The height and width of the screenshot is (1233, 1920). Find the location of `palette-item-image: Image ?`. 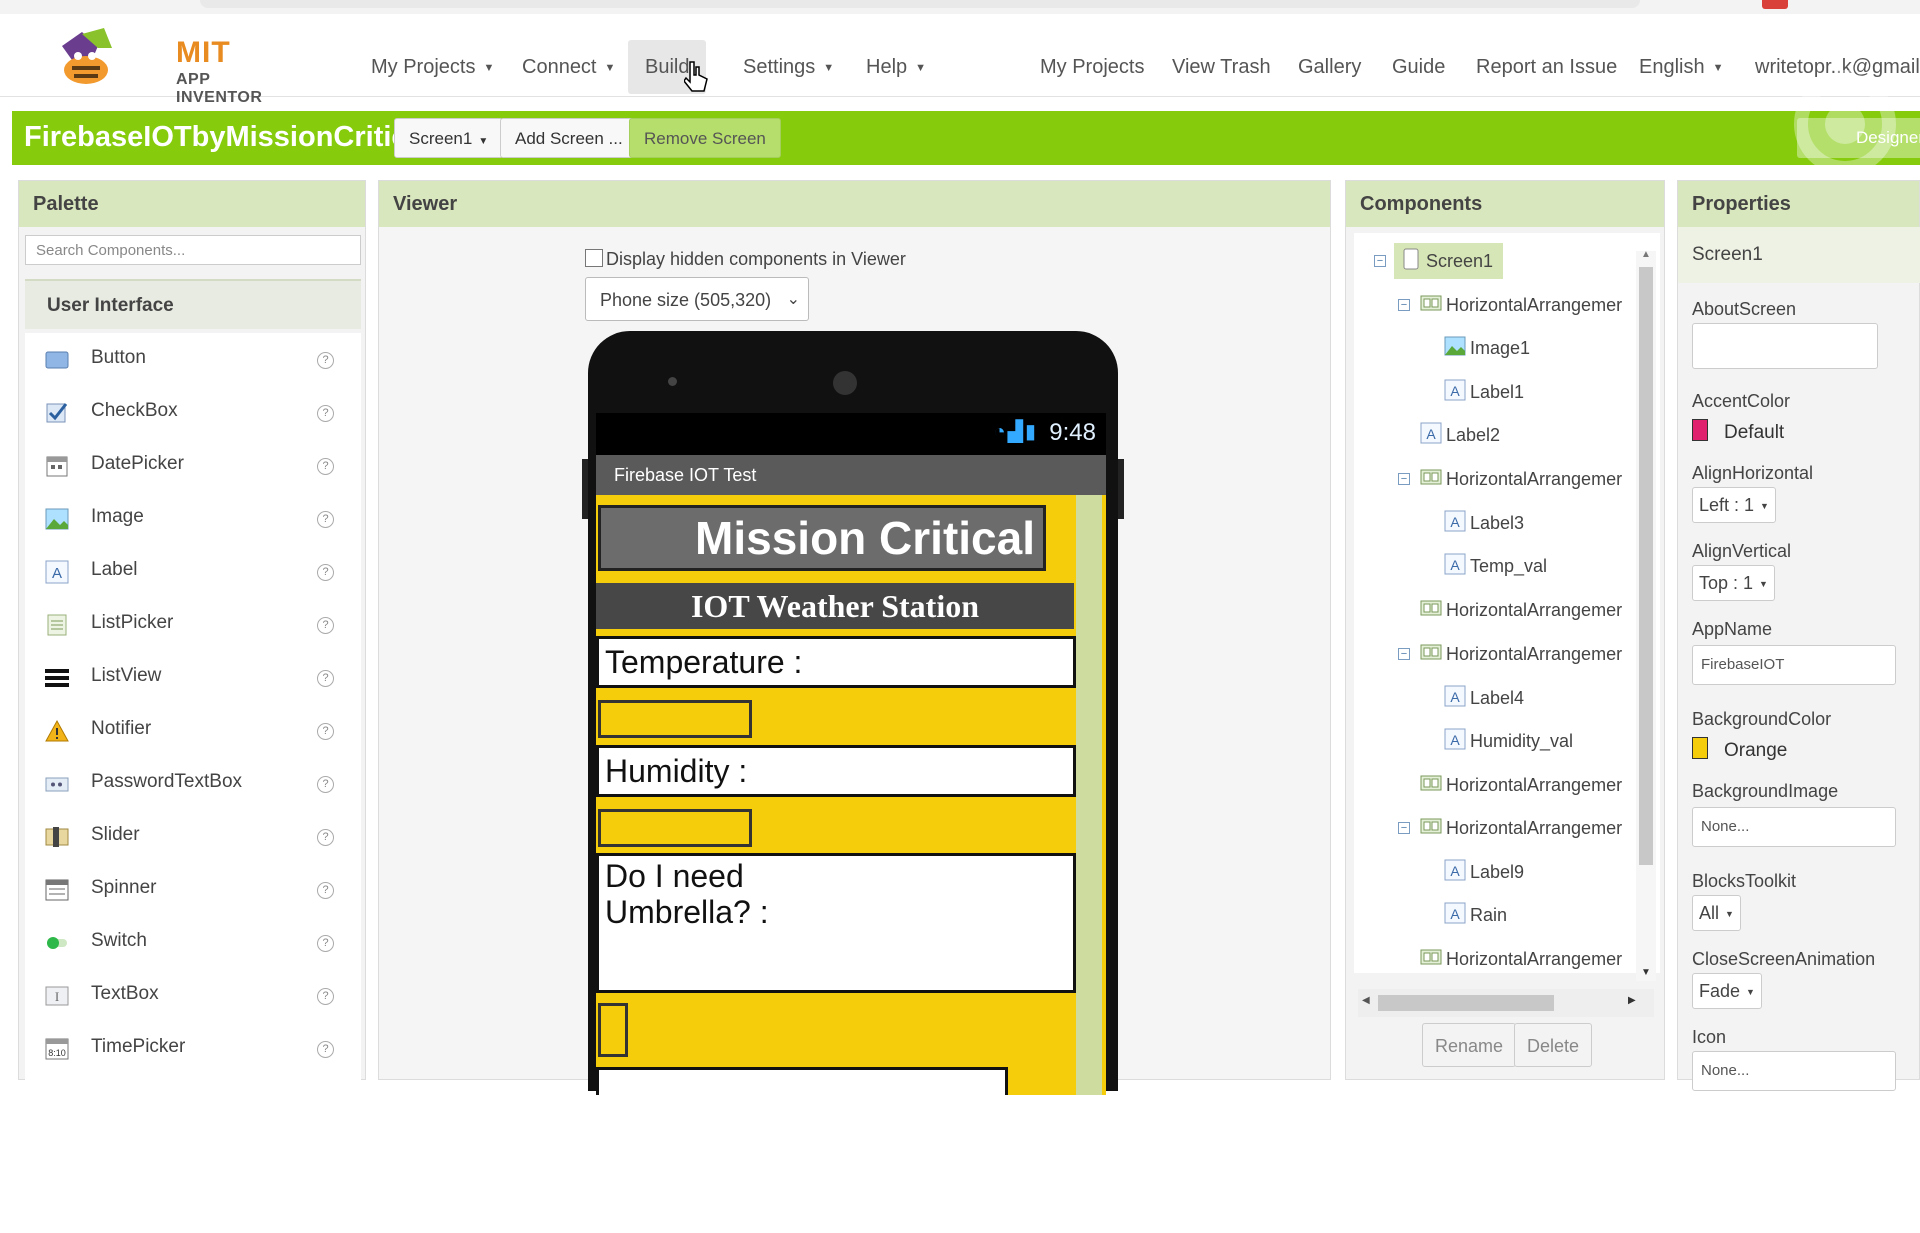

palette-item-image: Image ? is located at coordinates (193, 518).